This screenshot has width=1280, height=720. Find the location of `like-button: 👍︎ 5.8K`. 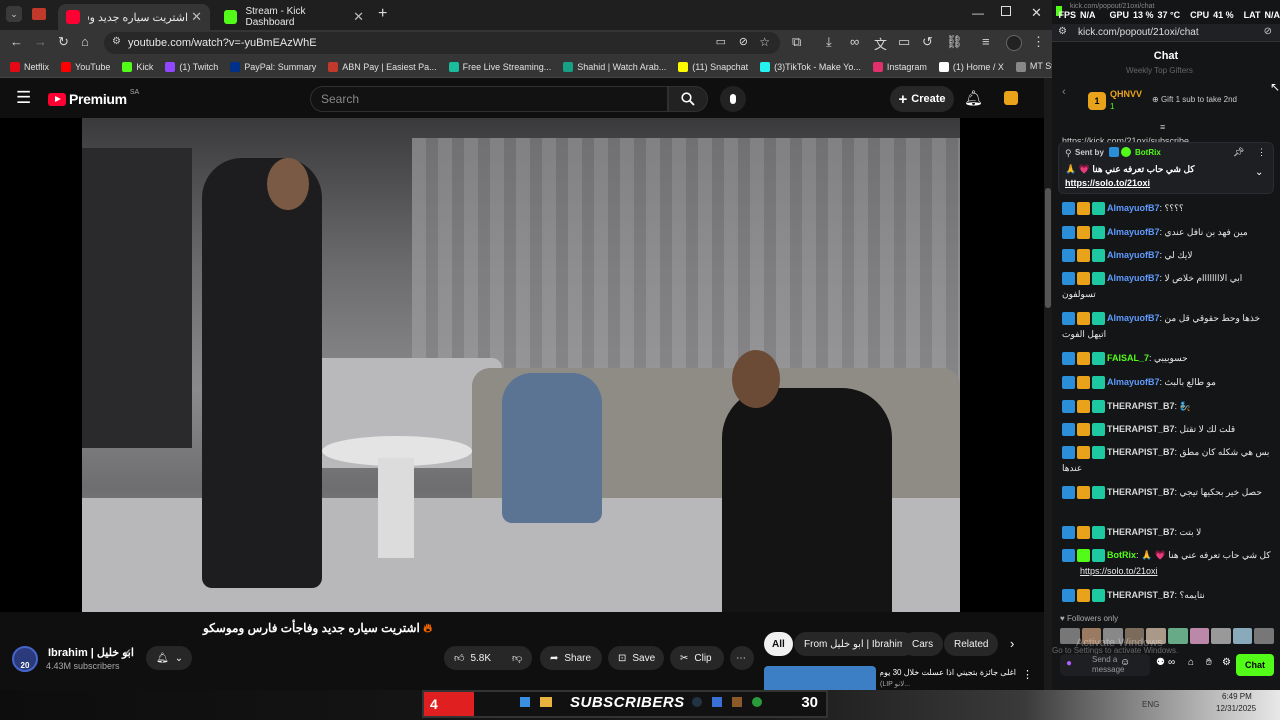

like-button: 👍︎ 5.8K is located at coordinates (474, 658).